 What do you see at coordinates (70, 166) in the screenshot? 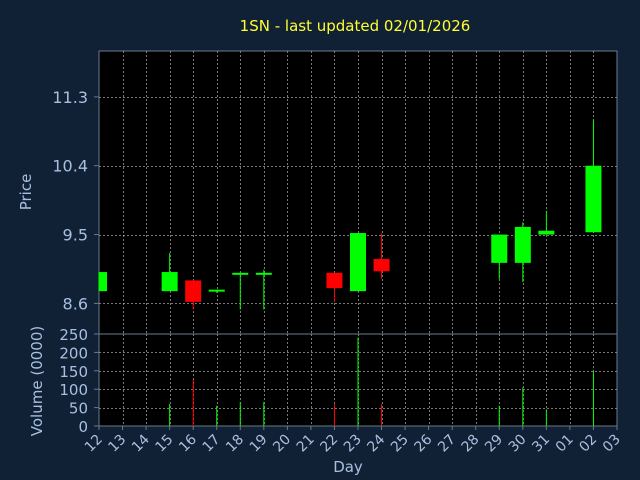
I see `price-tick-label: 10.4` at bounding box center [70, 166].